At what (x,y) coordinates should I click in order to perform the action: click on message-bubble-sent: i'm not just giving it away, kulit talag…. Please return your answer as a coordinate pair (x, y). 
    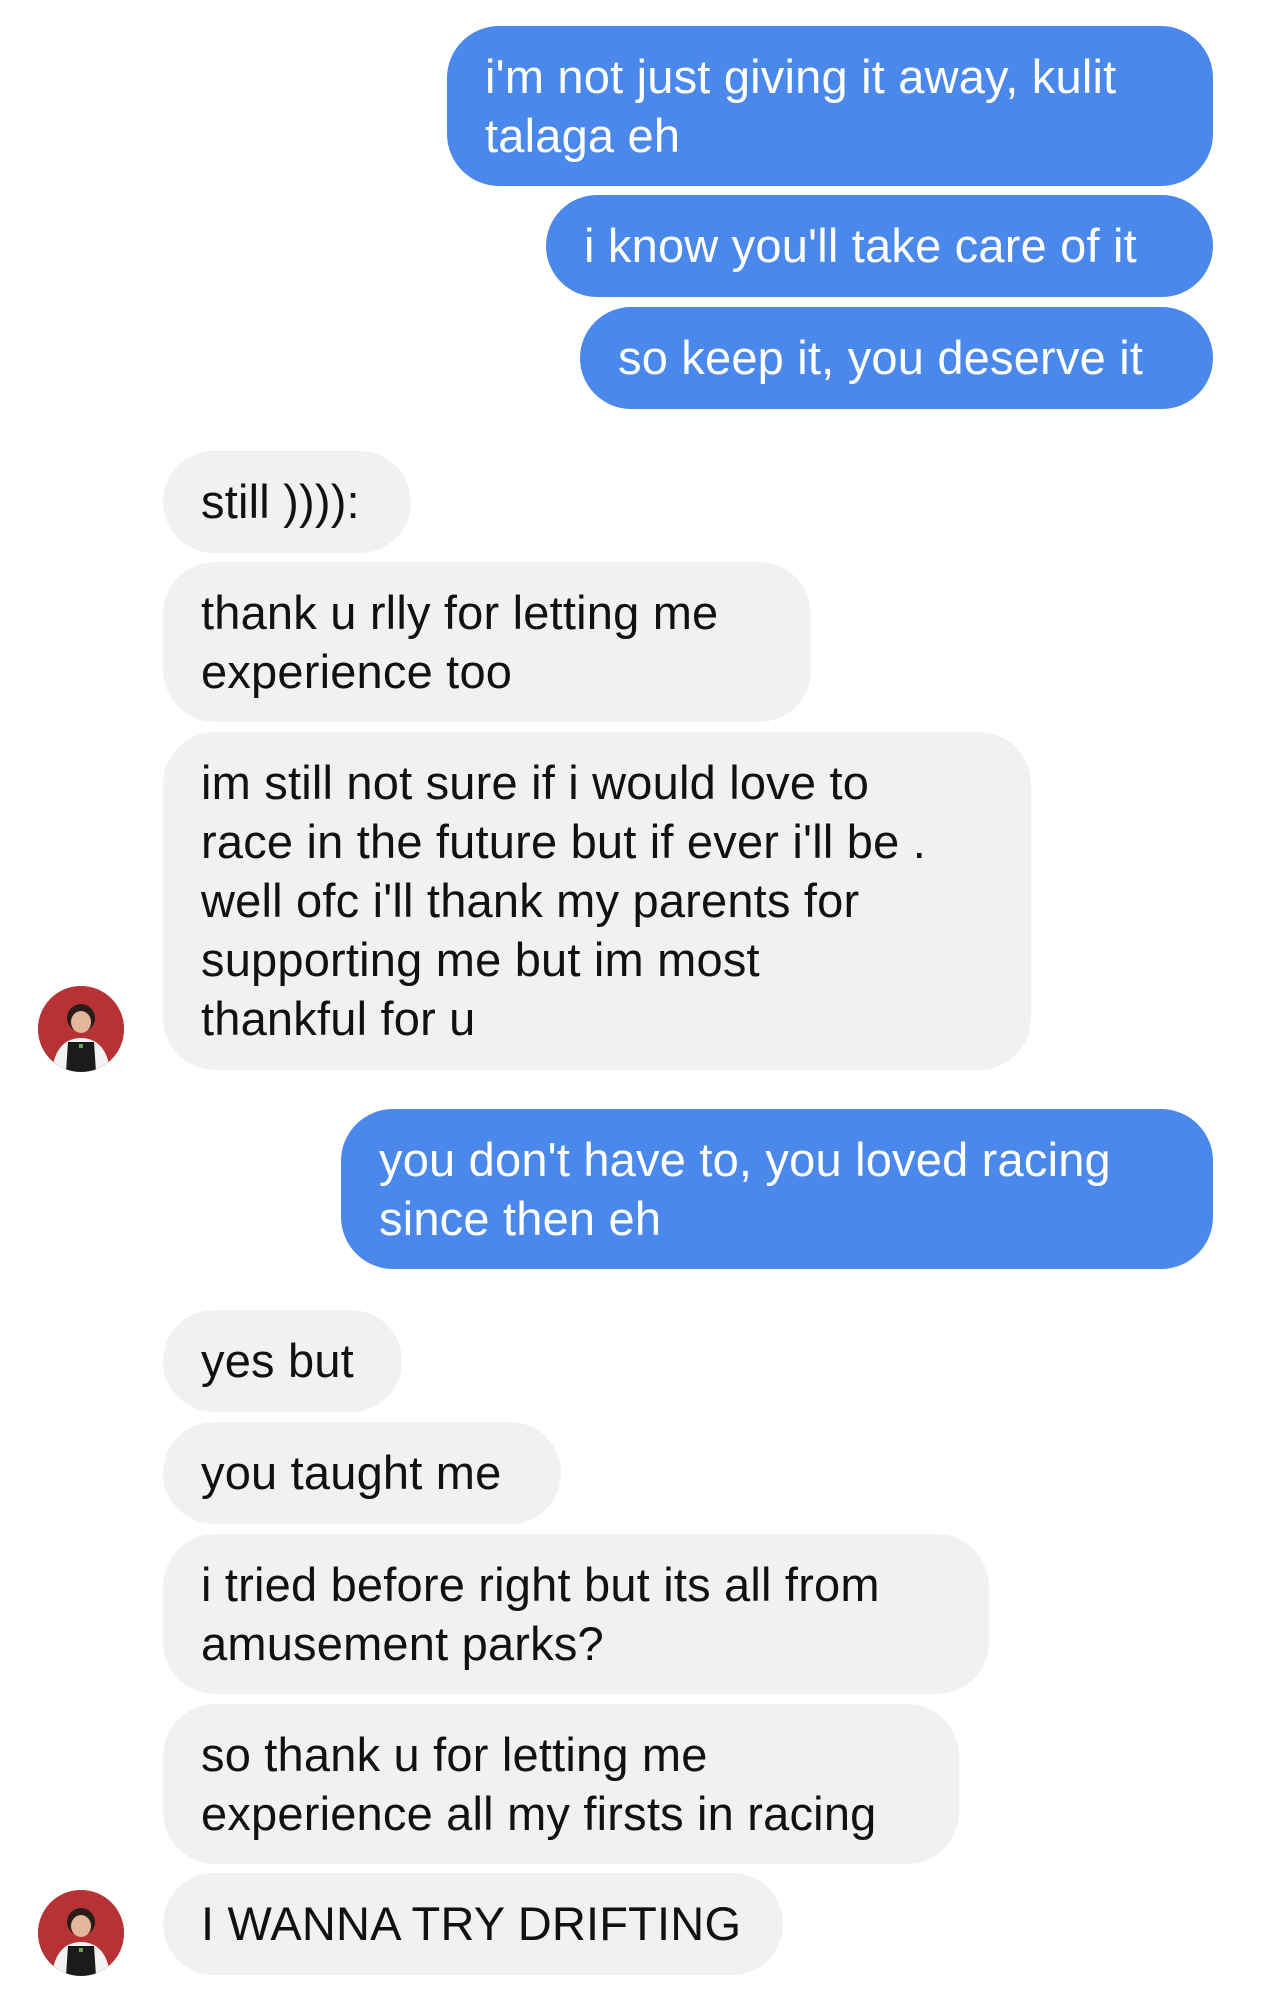
    Looking at the image, I should click on (830, 106).